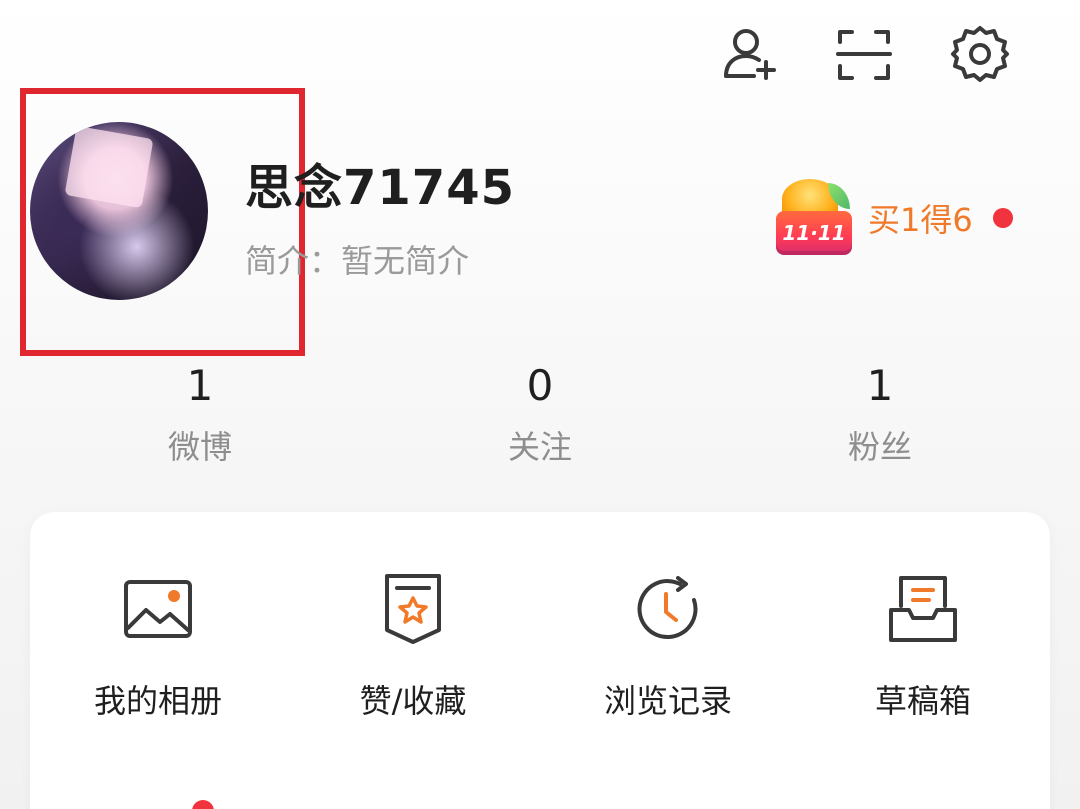 This screenshot has width=1080, height=809. What do you see at coordinates (920, 220) in the screenshot?
I see `promo-label: 买1得6` at bounding box center [920, 220].